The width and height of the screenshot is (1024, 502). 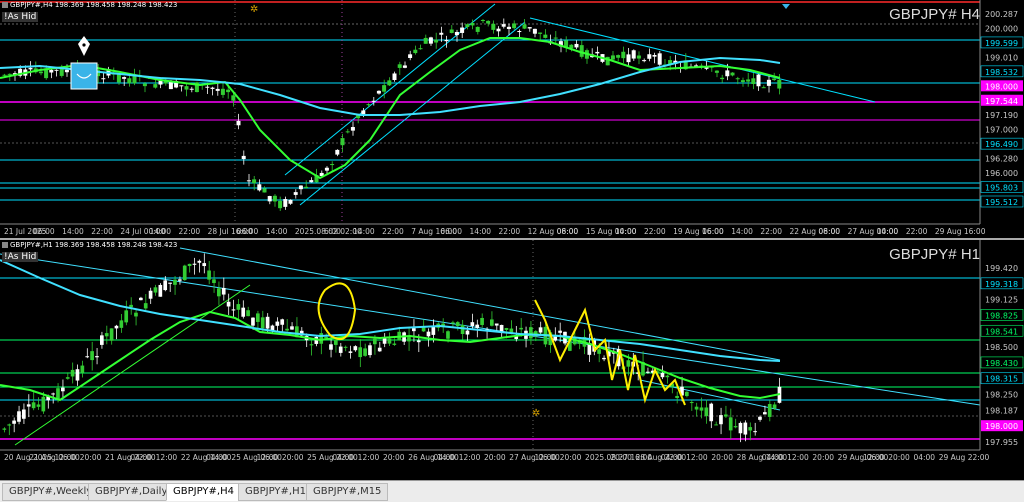 What do you see at coordinates (960, 231) in the screenshot?
I see `time-label: 29 Aug 16:00` at bounding box center [960, 231].